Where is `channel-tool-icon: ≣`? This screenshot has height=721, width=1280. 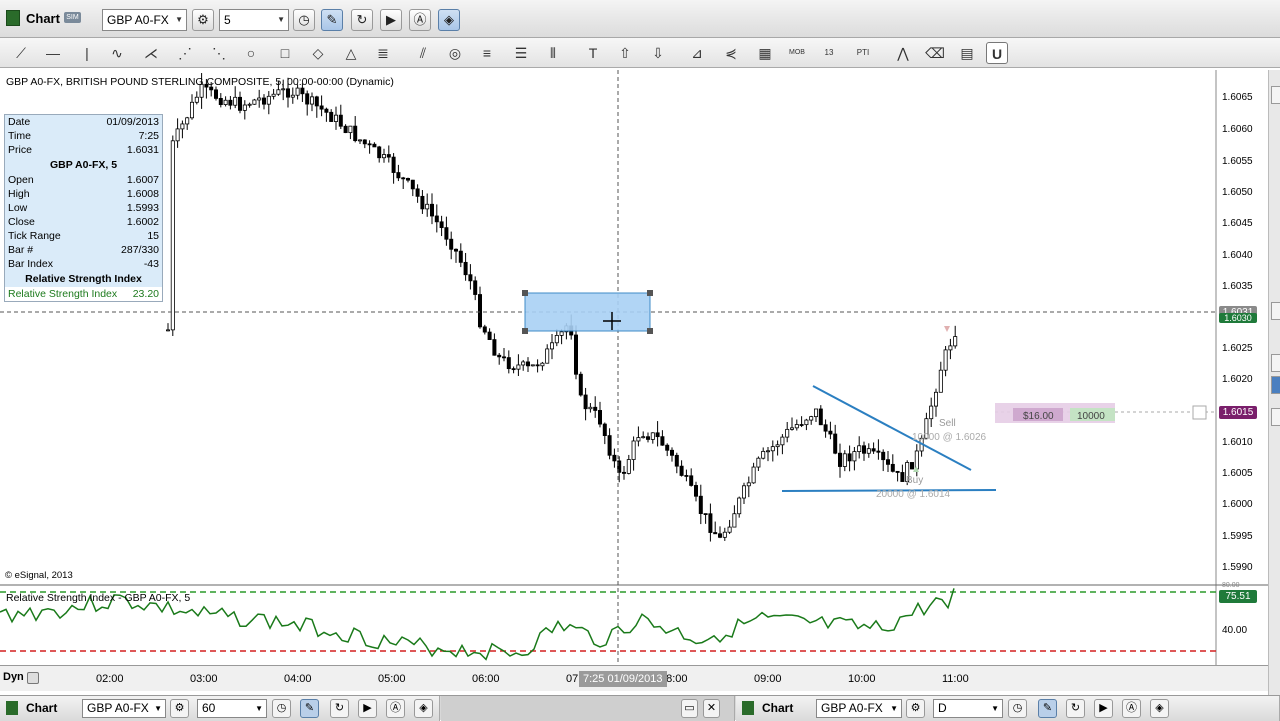 channel-tool-icon: ≣ is located at coordinates (383, 53).